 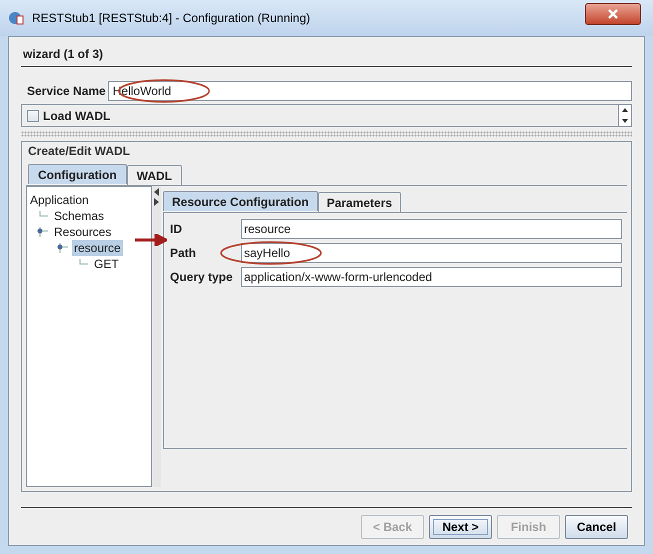 I want to click on window-title: RESTStub1 [RESTStub:4] - Configuration (Running), so click(x=171, y=18).